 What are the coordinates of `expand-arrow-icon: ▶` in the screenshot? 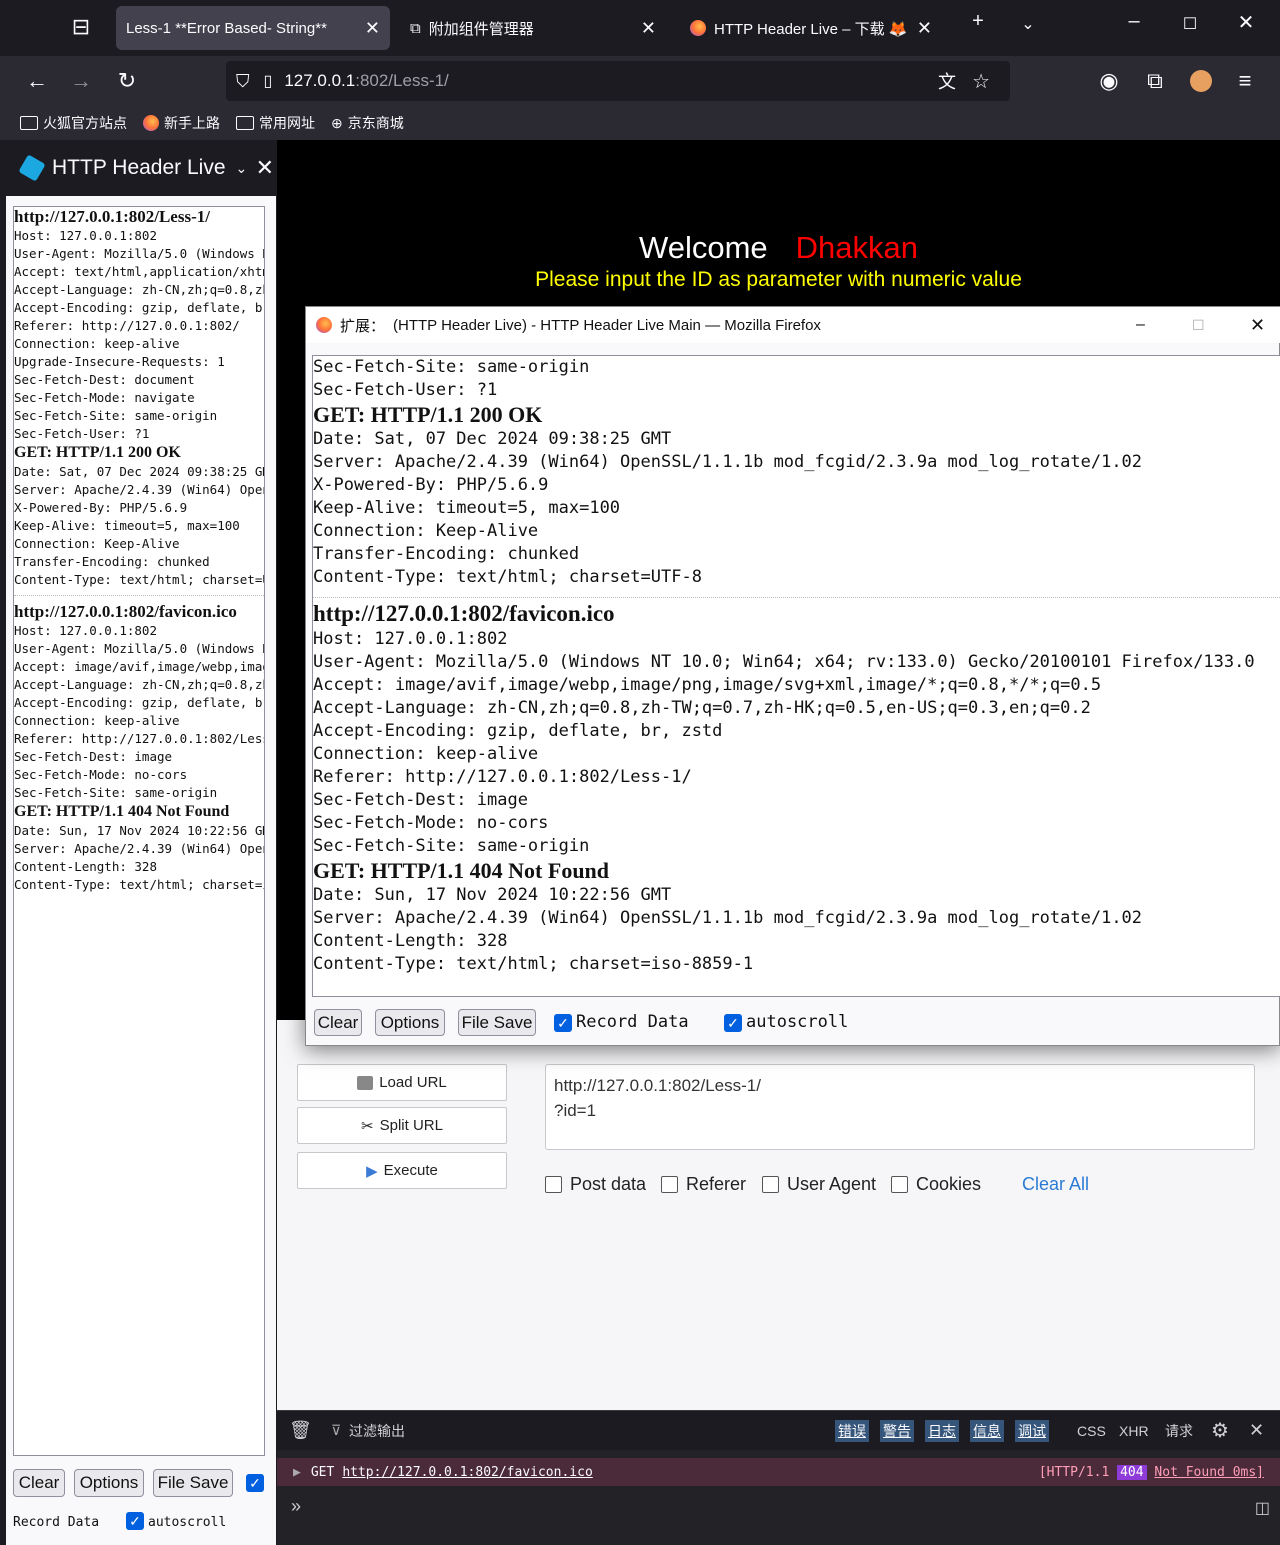 It's located at (297, 1472).